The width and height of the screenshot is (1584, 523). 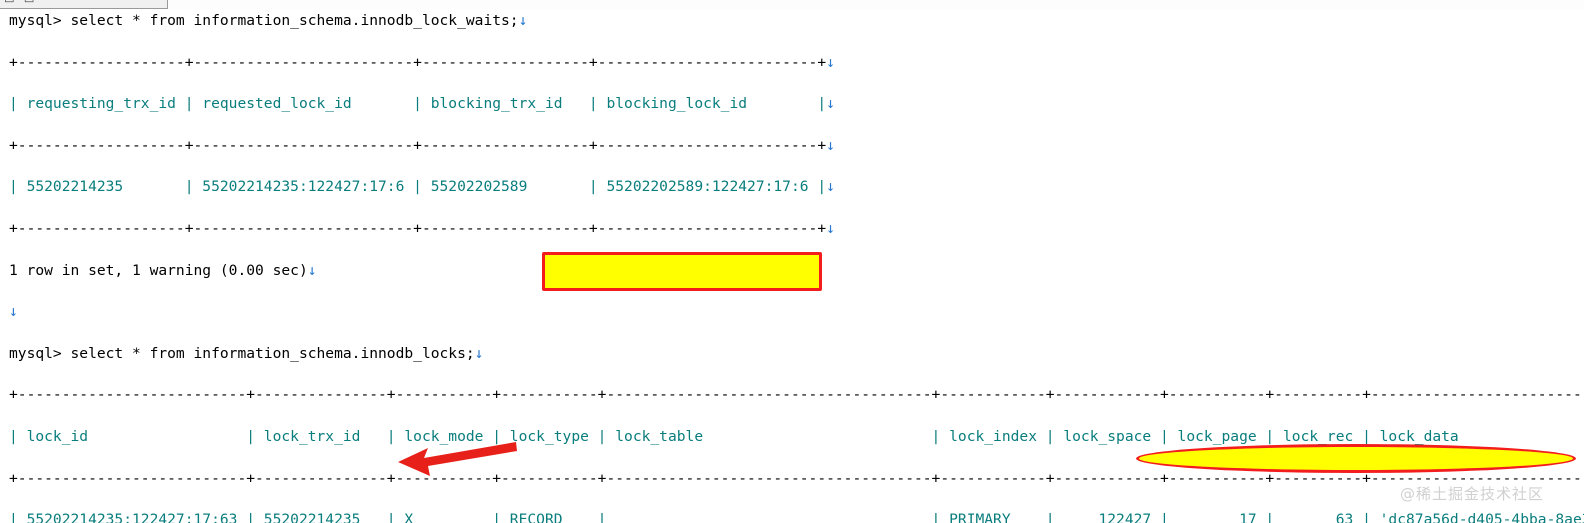 What do you see at coordinates (1472, 494) in the screenshot?
I see `site-watermark: @稀土掘金技术社区` at bounding box center [1472, 494].